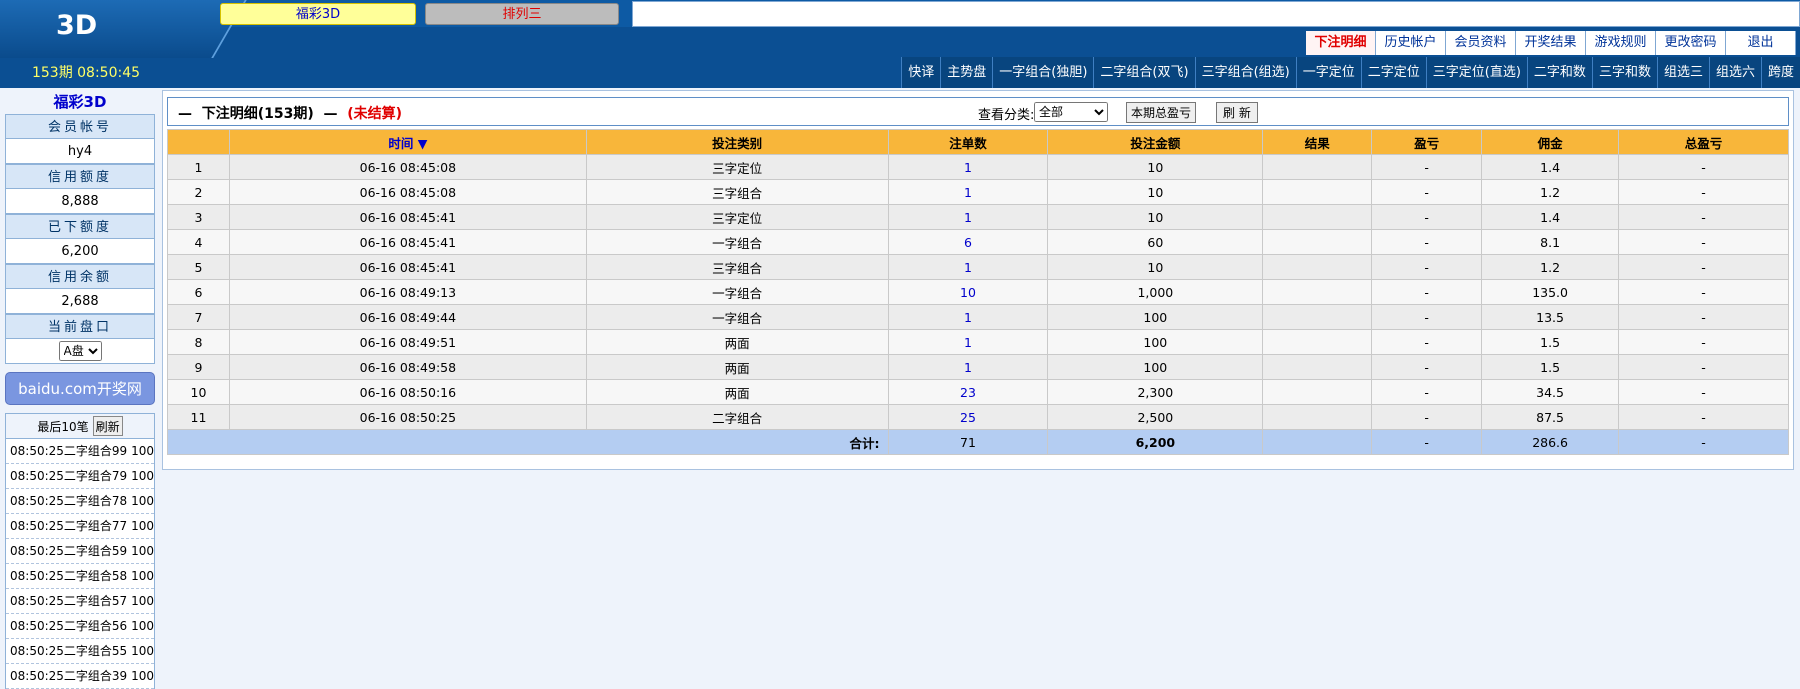 The height and width of the screenshot is (689, 1800). I want to click on credit-limit-value: 8,888, so click(80, 201).